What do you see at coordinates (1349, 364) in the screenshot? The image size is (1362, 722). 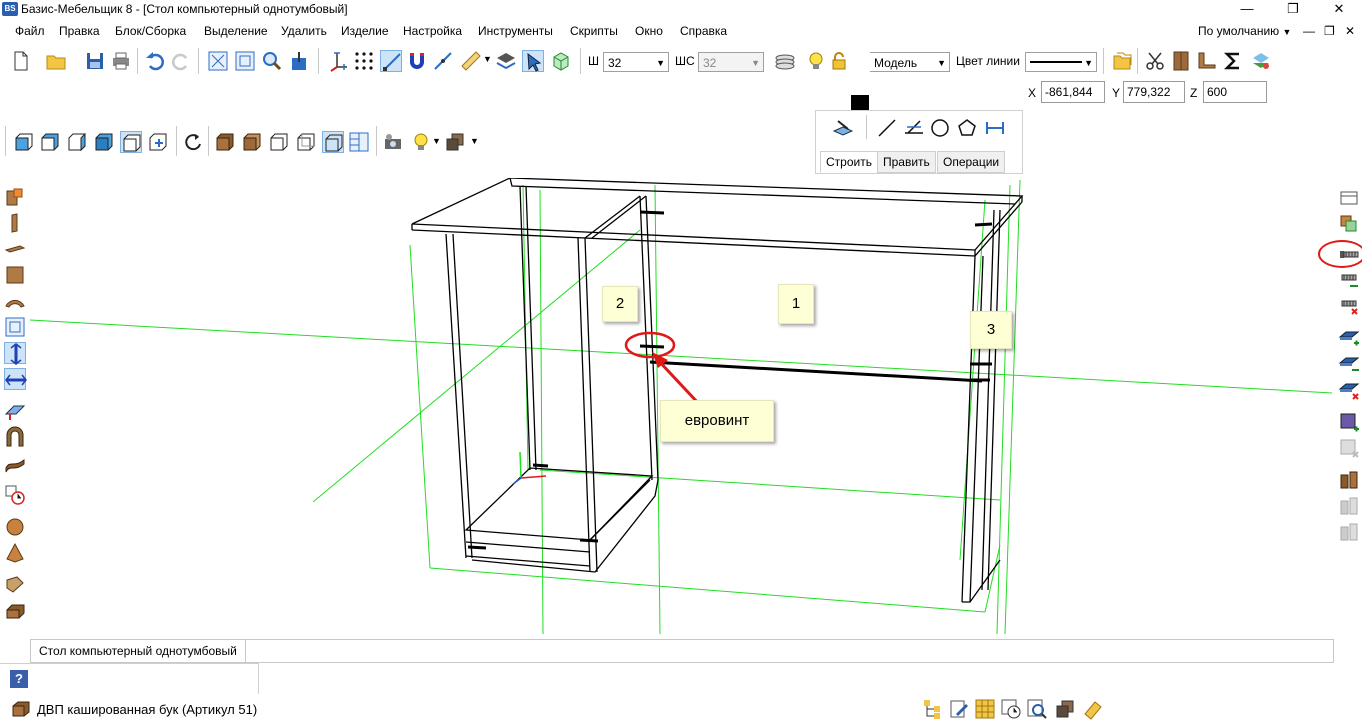 I see `shelf-move-icon` at bounding box center [1349, 364].